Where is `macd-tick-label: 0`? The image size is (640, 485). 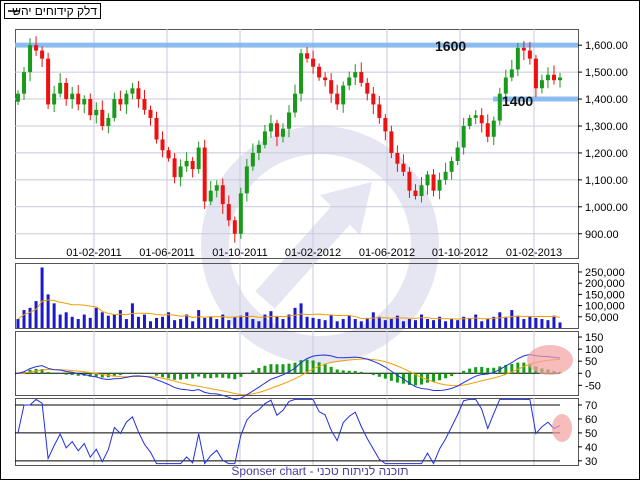
macd-tick-label: 0 is located at coordinates (588, 374).